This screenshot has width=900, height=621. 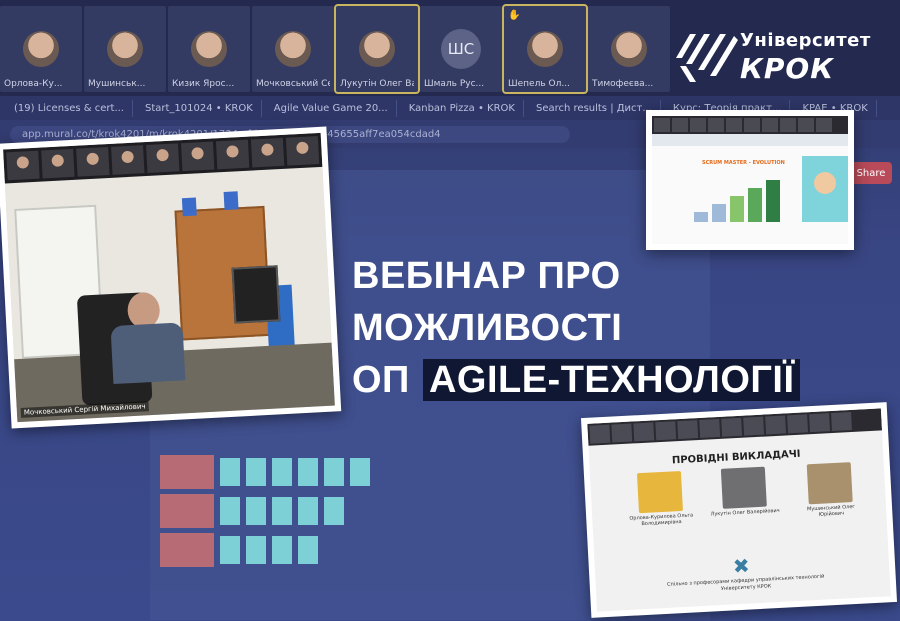 What do you see at coordinates (661, 520) in the screenshot?
I see `lecturer-name: Орлова-Курилова Ольга Володимирівна` at bounding box center [661, 520].